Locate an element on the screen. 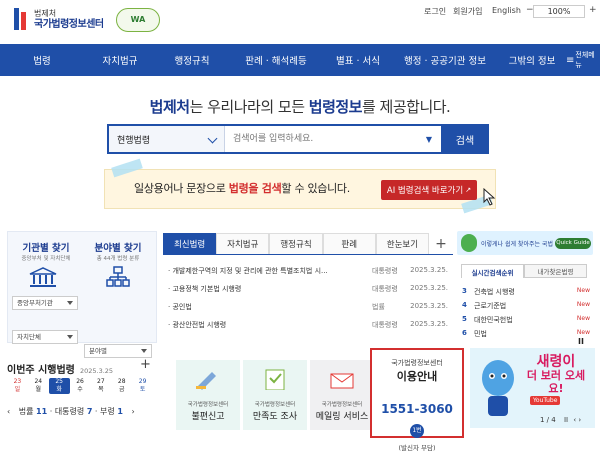  promo-next-icon: › is located at coordinates (579, 420).